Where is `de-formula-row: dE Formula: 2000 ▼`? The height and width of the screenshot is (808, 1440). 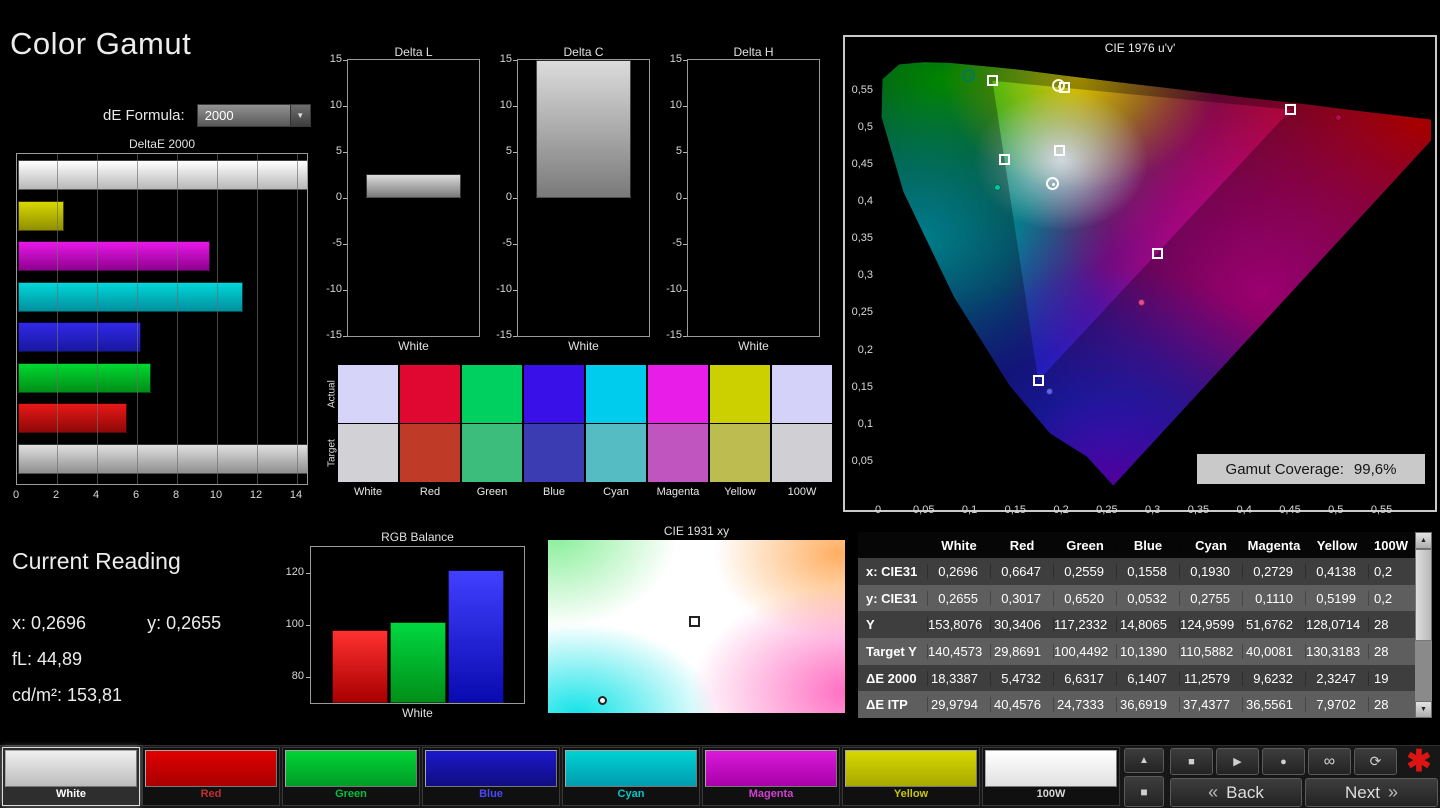 de-formula-row: dE Formula: 2000 ▼ is located at coordinates (207, 115).